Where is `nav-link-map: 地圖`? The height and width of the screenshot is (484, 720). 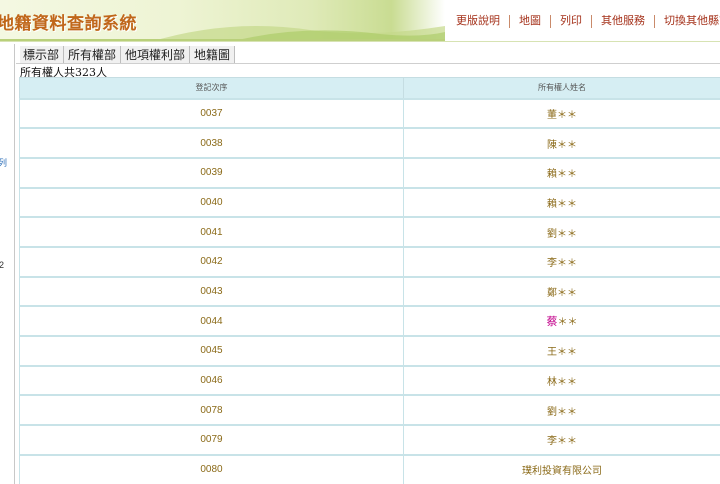 nav-link-map: 地圖 is located at coordinates (530, 21).